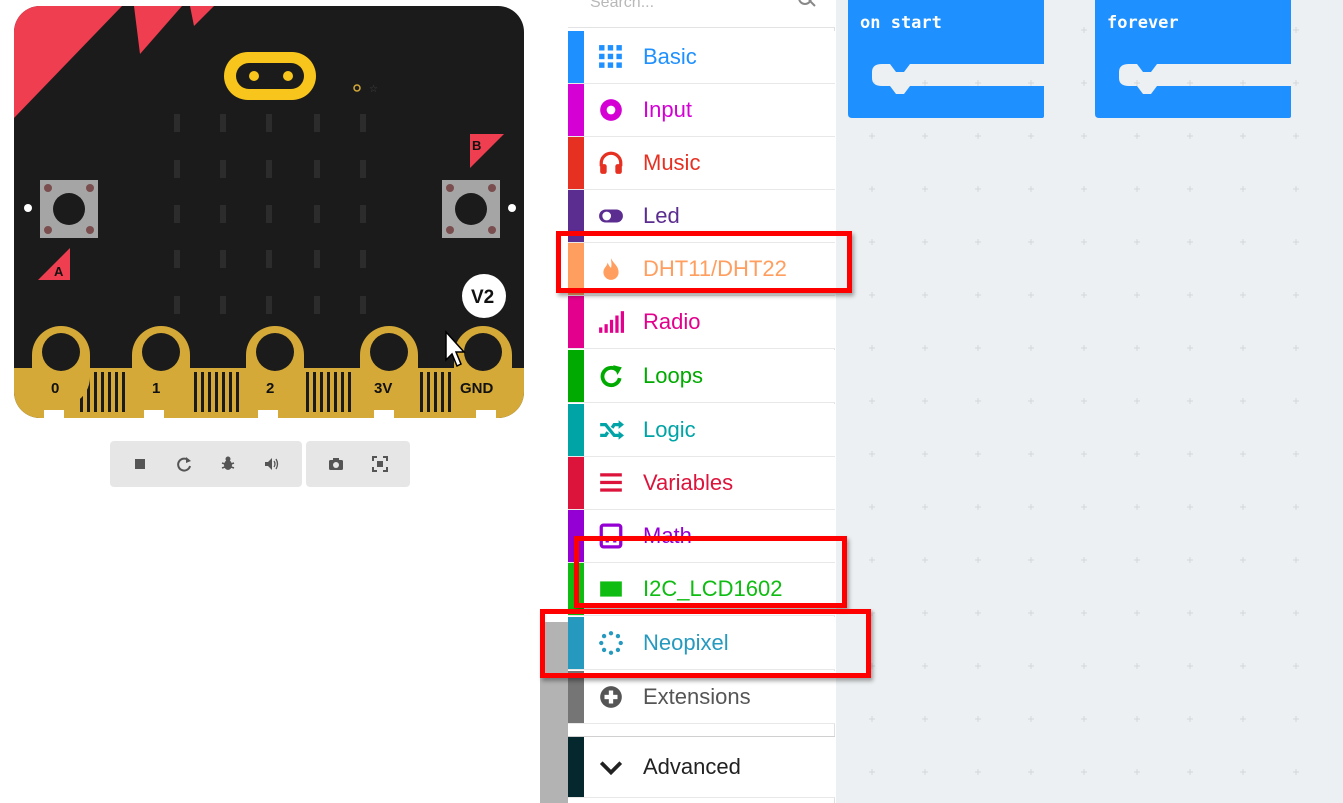 The image size is (1343, 803). I want to click on simulator-toolbar, so click(260, 464).